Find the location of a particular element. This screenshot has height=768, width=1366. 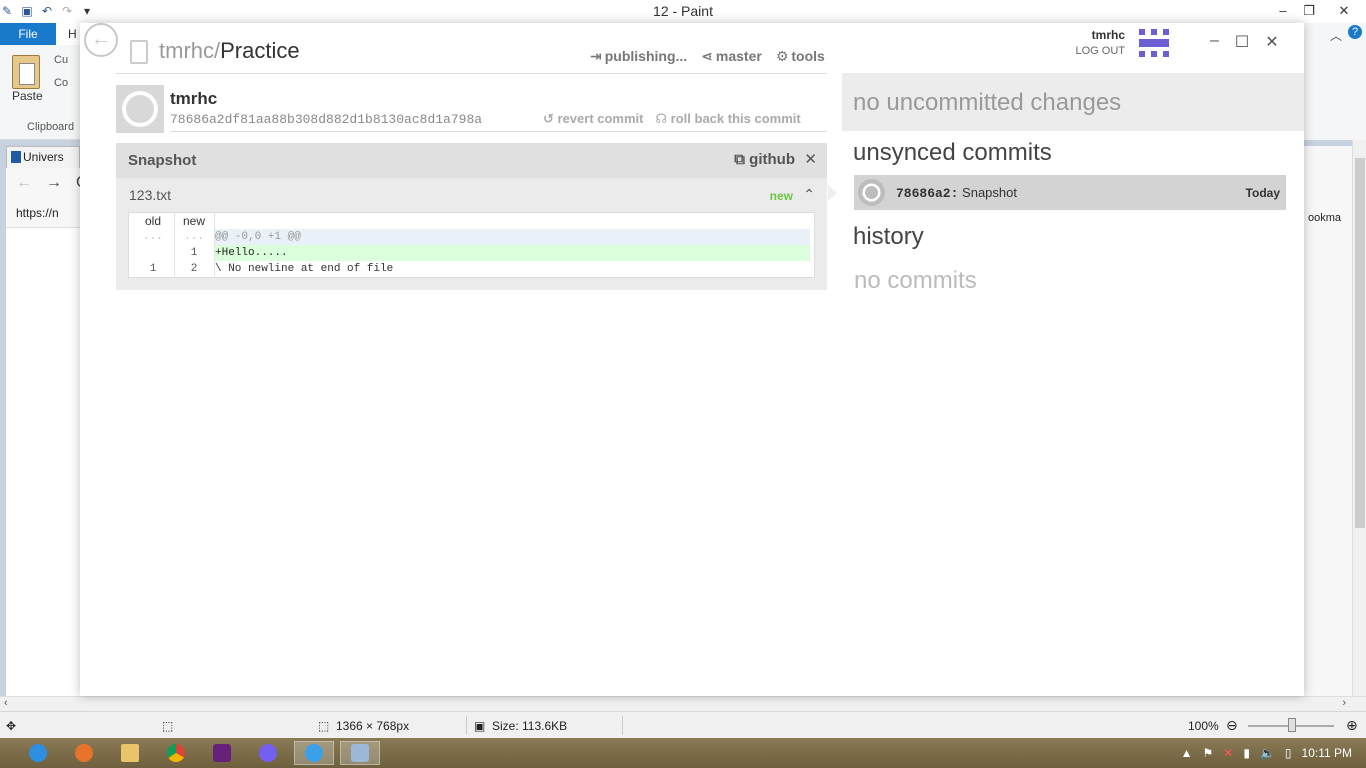

minimize-button: – is located at coordinates (1283, 11).